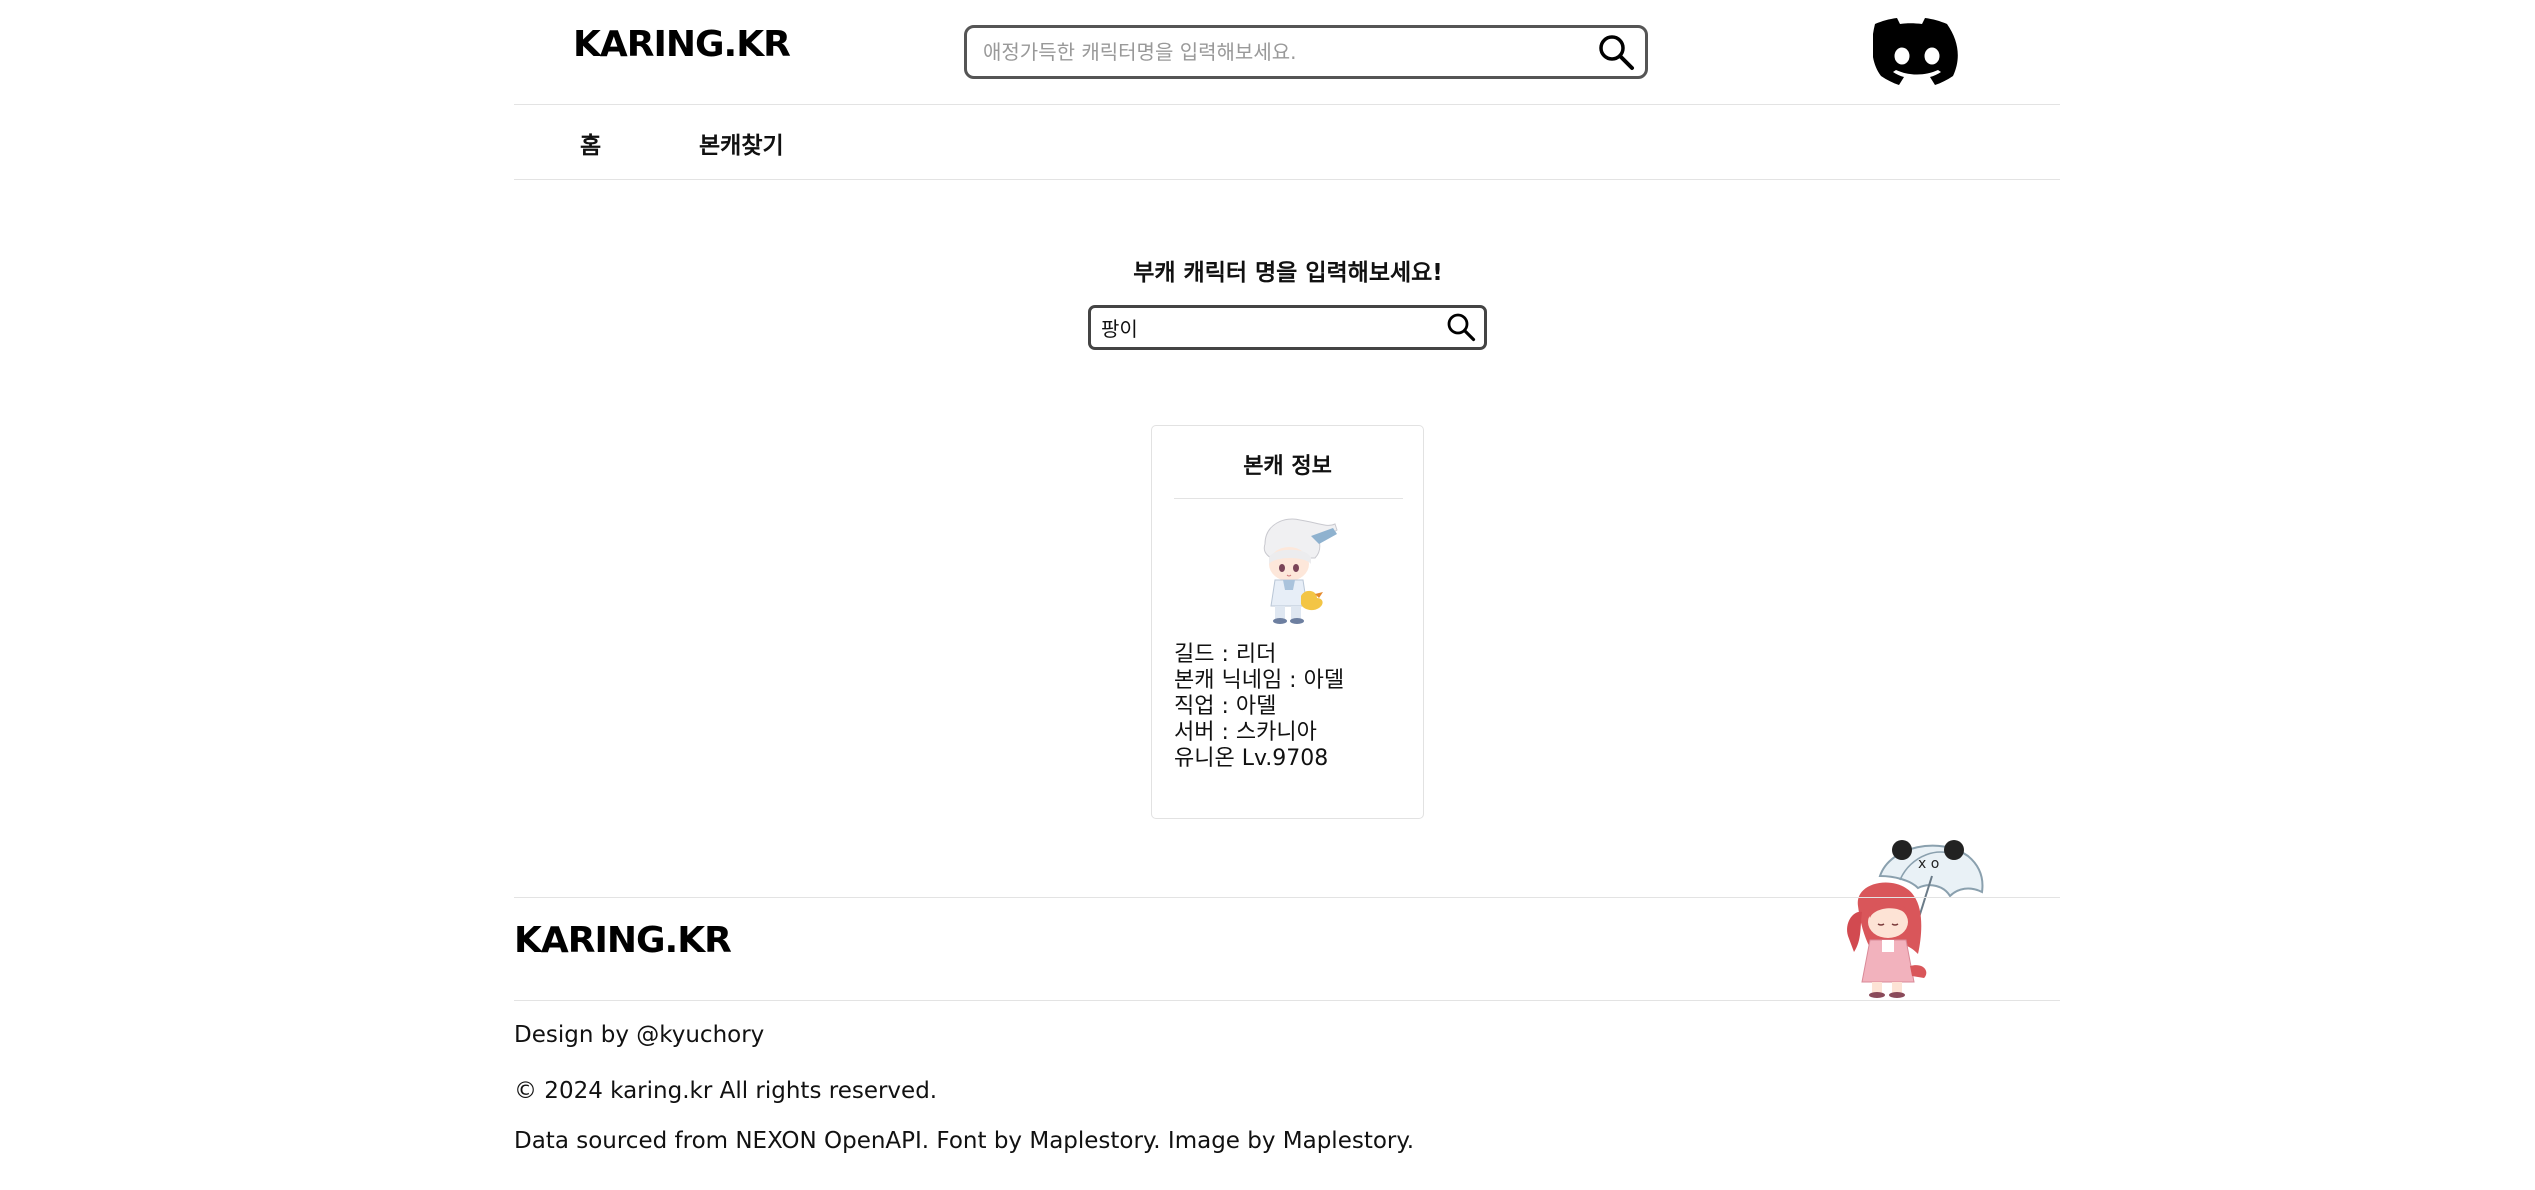 Image resolution: width=2535 pixels, height=1190 pixels. What do you see at coordinates (1287, 104) in the screenshot?
I see `header-divider` at bounding box center [1287, 104].